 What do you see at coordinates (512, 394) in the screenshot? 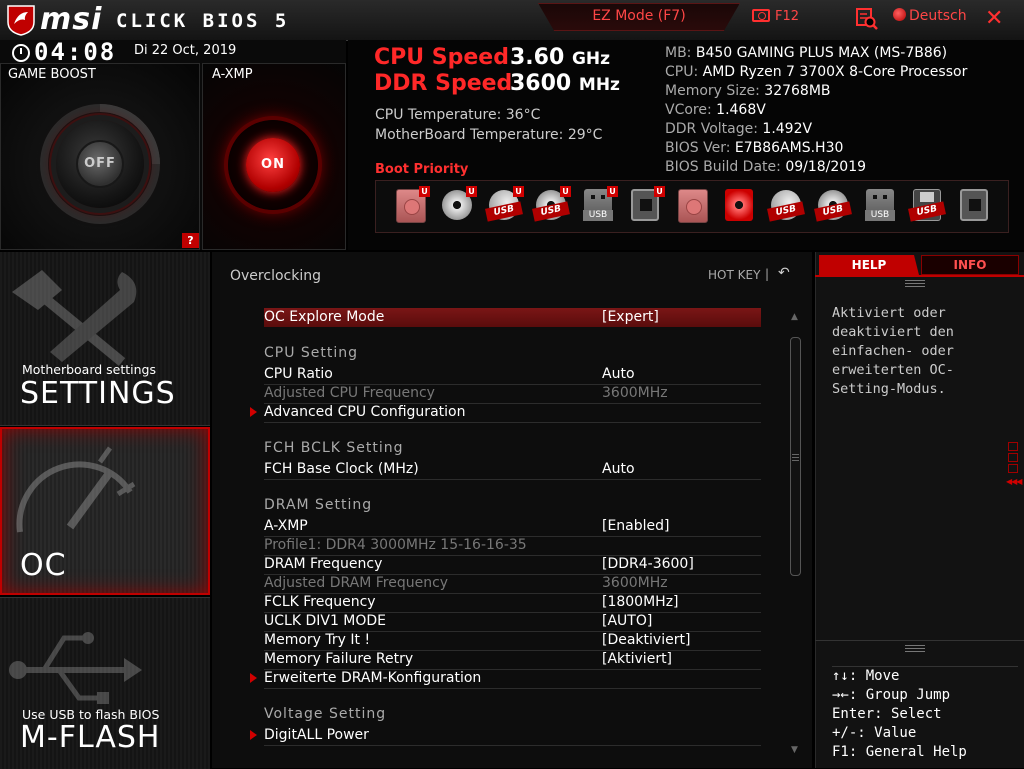
I see `setting-row: Adjusted CPU Frequency 3600MHz` at bounding box center [512, 394].